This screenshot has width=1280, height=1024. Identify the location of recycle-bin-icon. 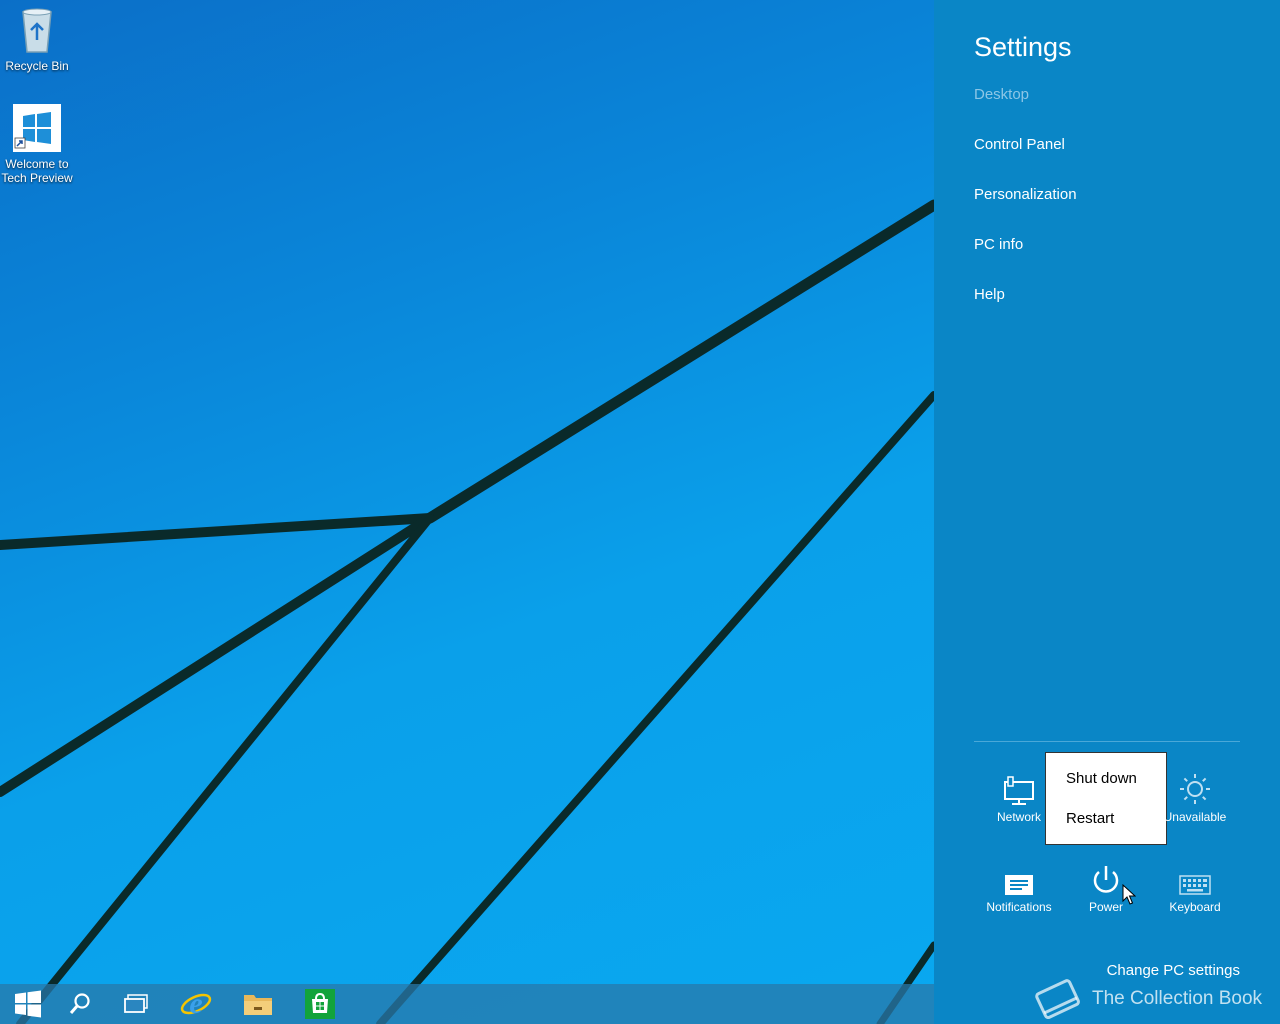
(37, 31).